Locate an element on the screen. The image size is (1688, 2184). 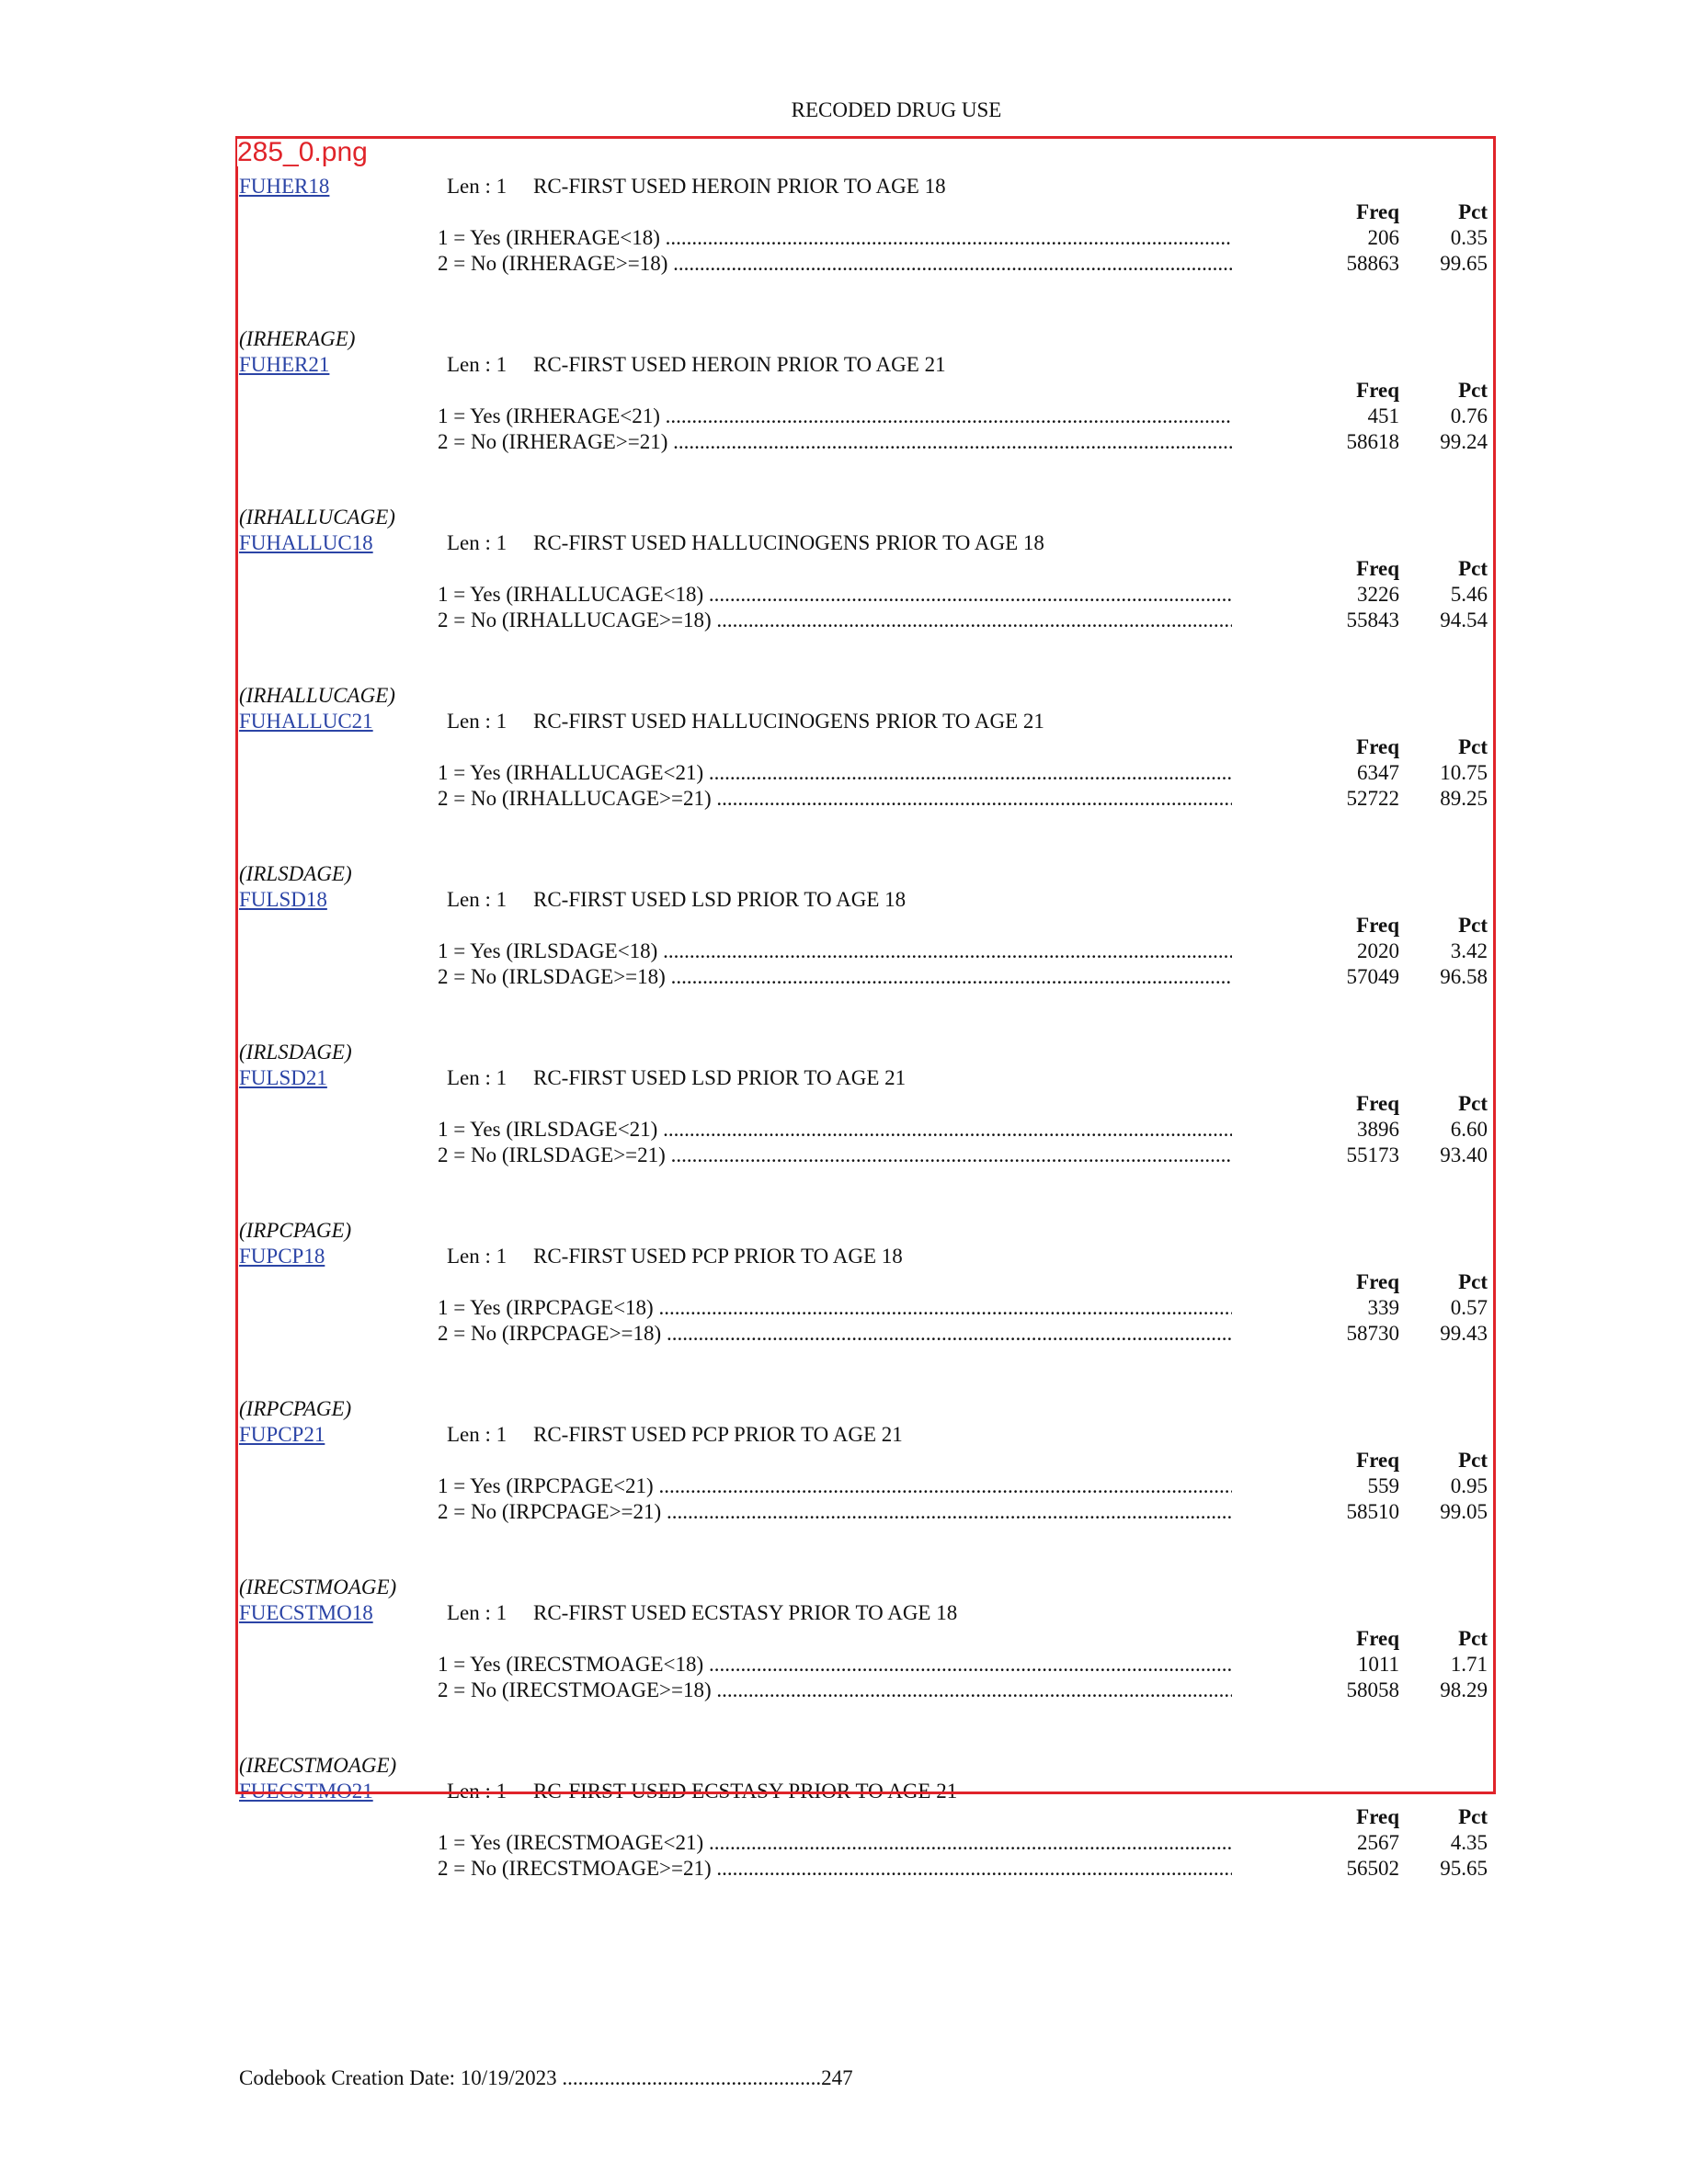
value-row: 2 = No (IRHERAGE>=21) 58618 99.24 is located at coordinates (844, 443).